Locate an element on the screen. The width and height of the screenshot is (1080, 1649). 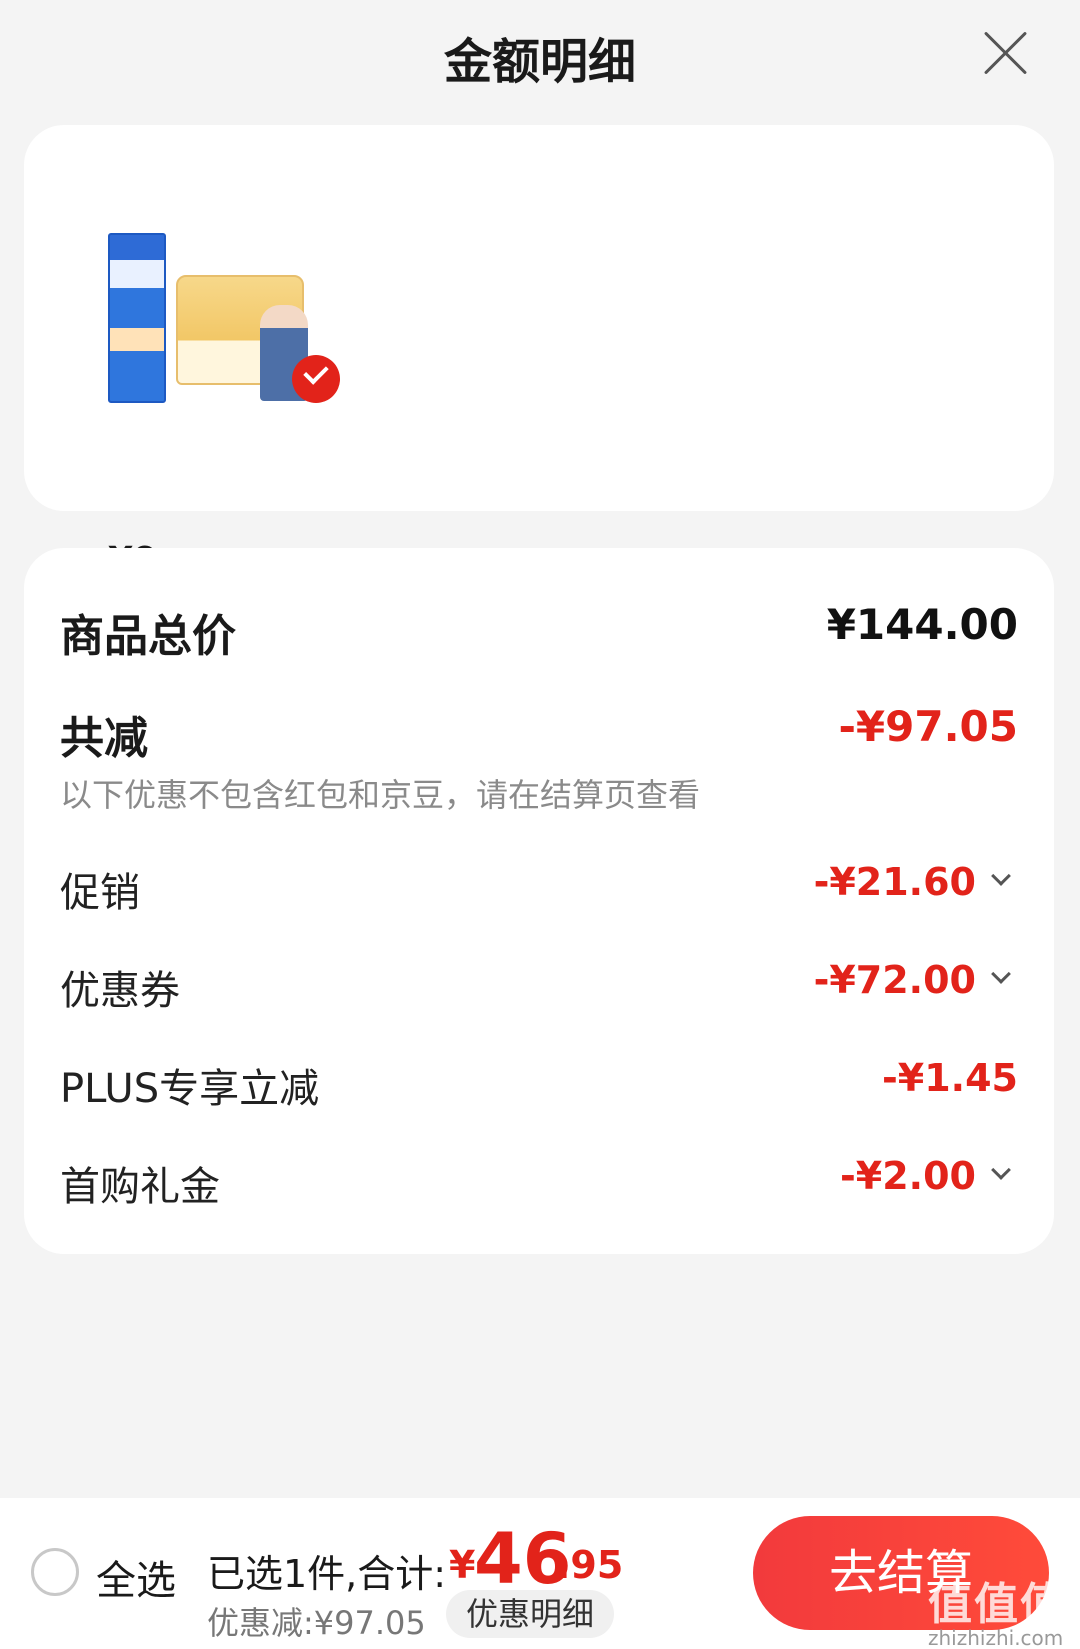
reduce-value: -¥97.05 is located at coordinates (928, 726).